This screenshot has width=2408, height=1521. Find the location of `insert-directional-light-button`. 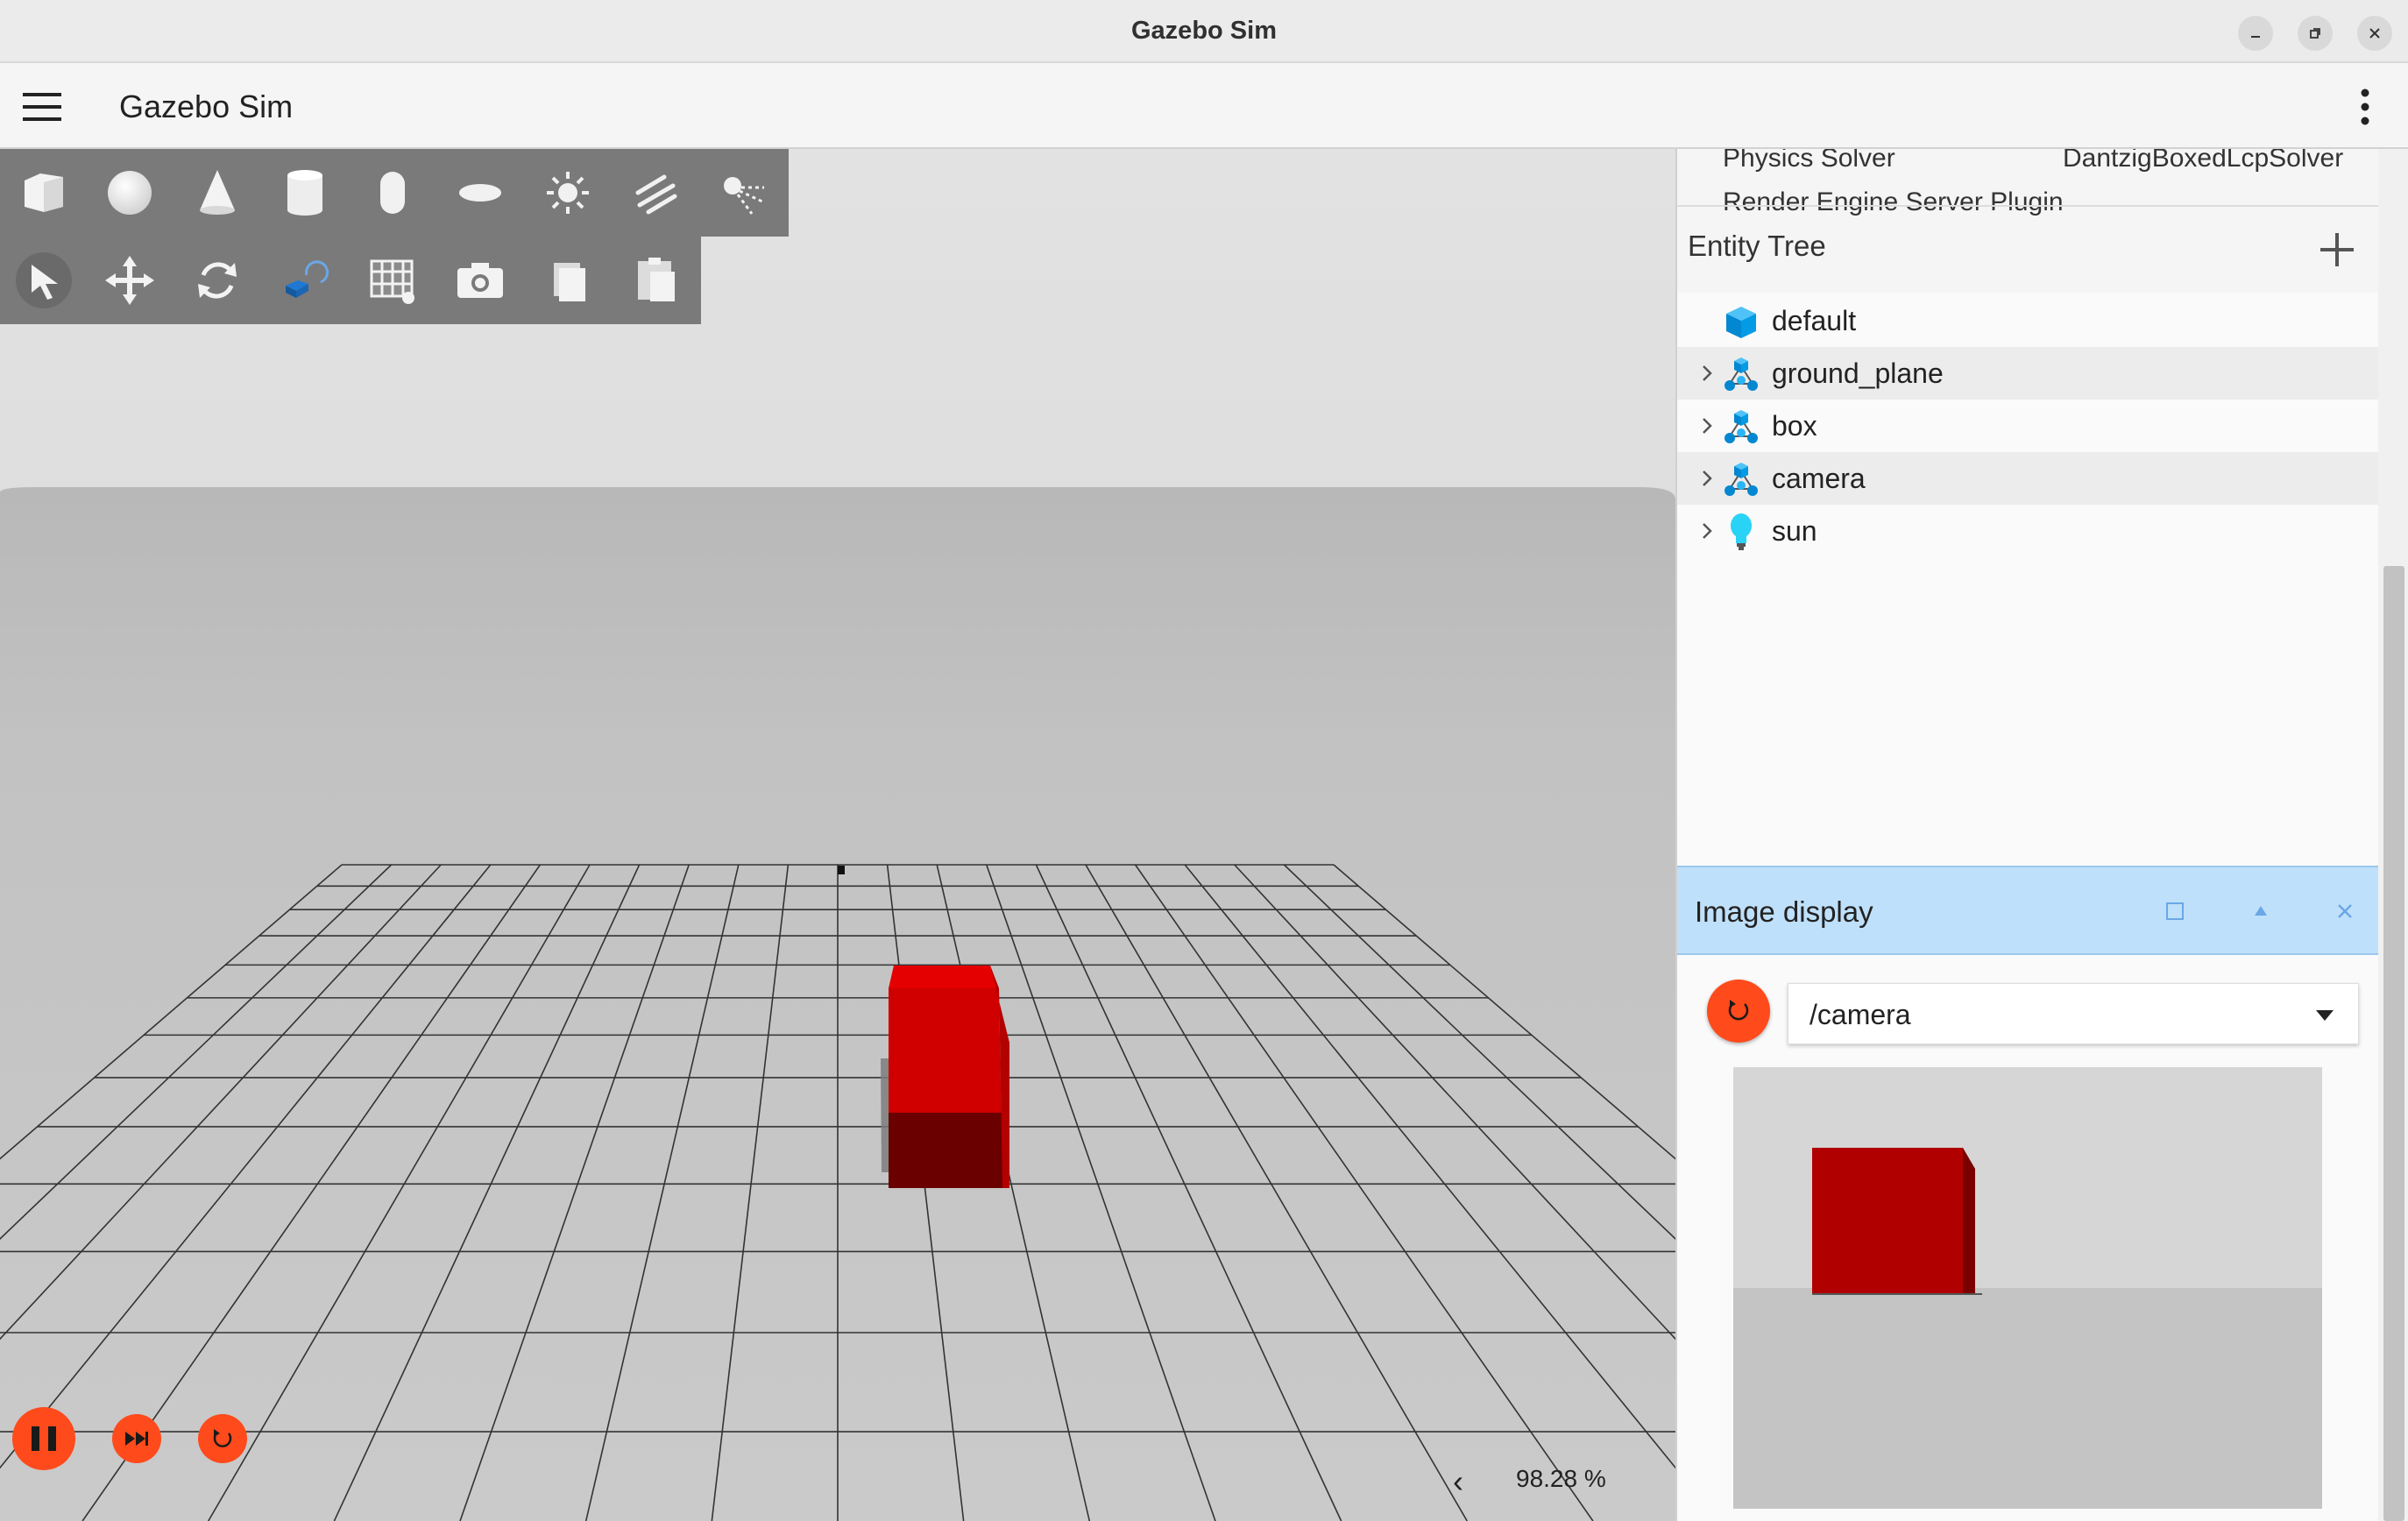

insert-directional-light-button is located at coordinates (655, 192).